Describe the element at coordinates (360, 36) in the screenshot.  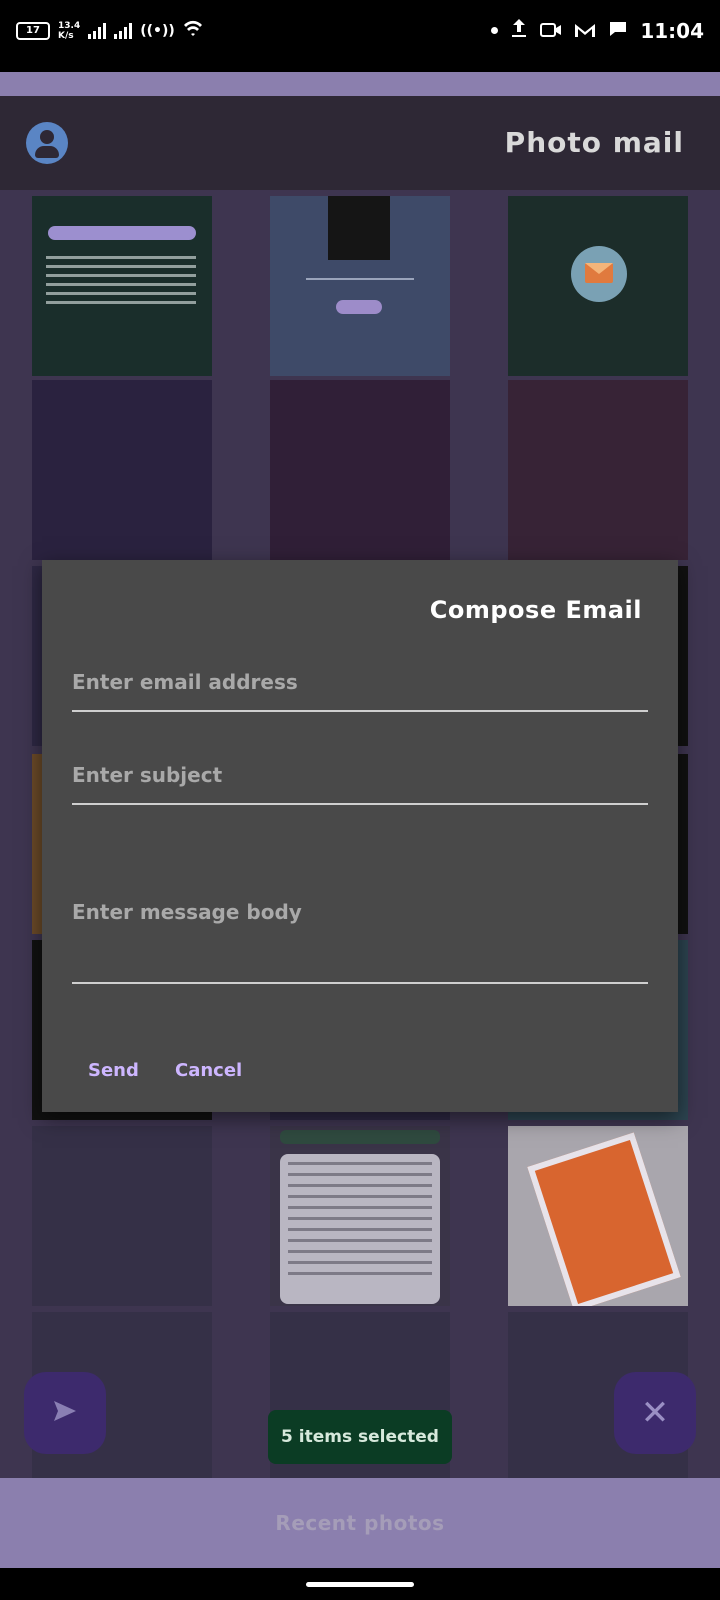
I see `status-bar: 17 13.4 K/s ((•)) 11:04` at that location.